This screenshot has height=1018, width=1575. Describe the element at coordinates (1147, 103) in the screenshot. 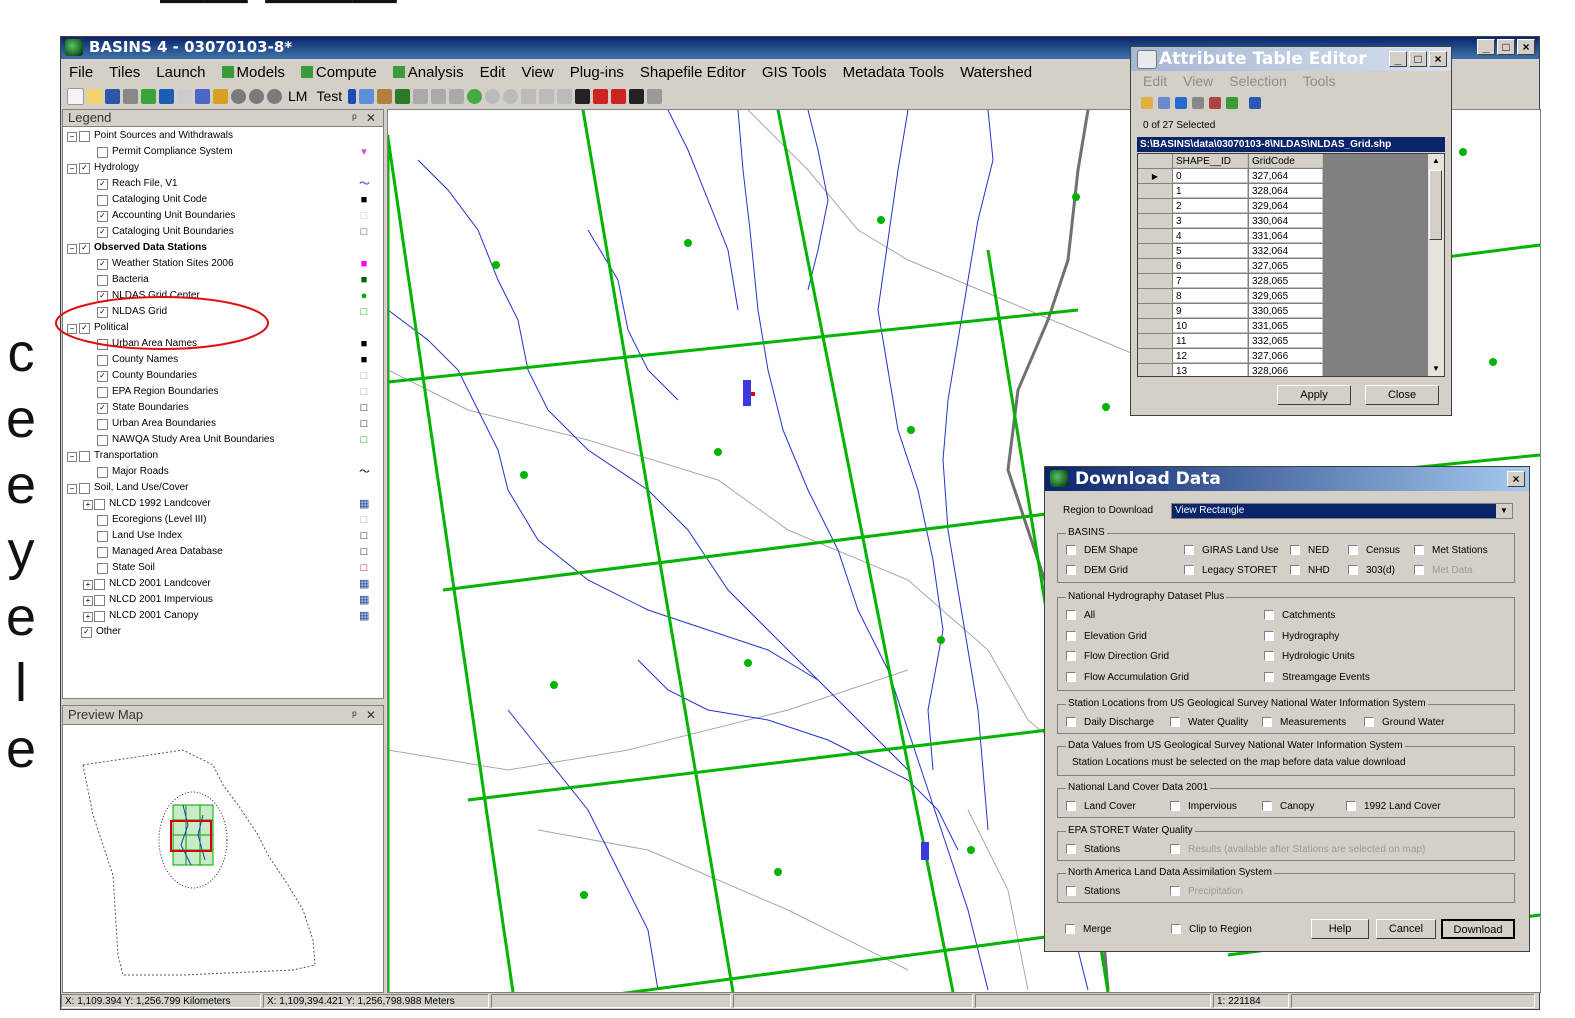

I see `attr-find-icon` at that location.